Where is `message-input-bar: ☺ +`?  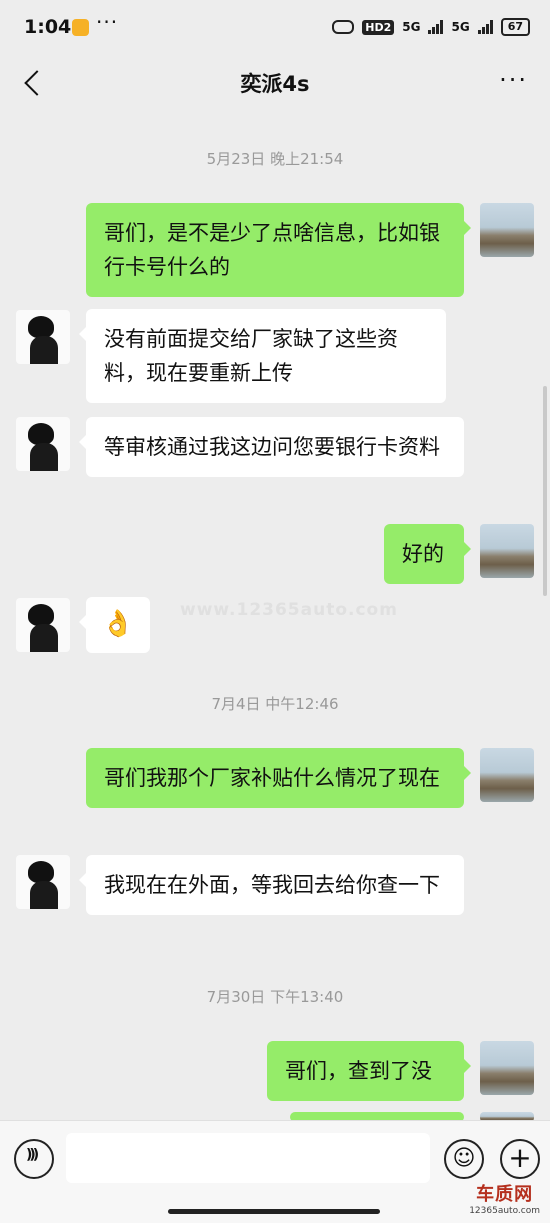
message-input-bar: ☺ + is located at coordinates (275, 1171).